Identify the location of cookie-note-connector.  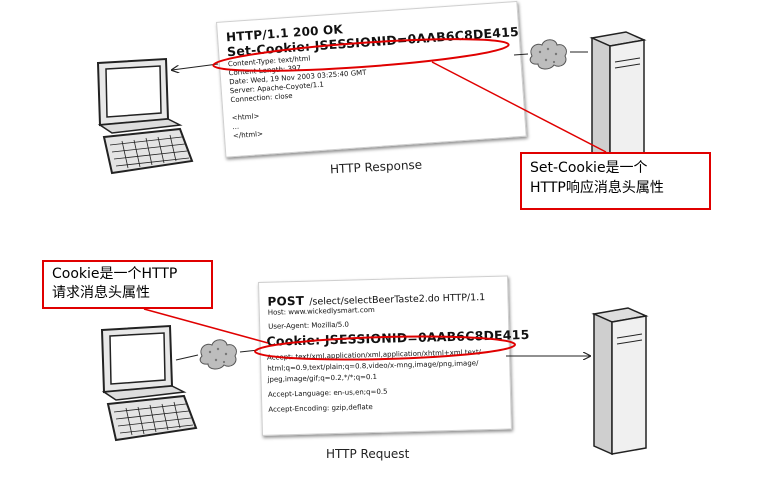
(206, 326).